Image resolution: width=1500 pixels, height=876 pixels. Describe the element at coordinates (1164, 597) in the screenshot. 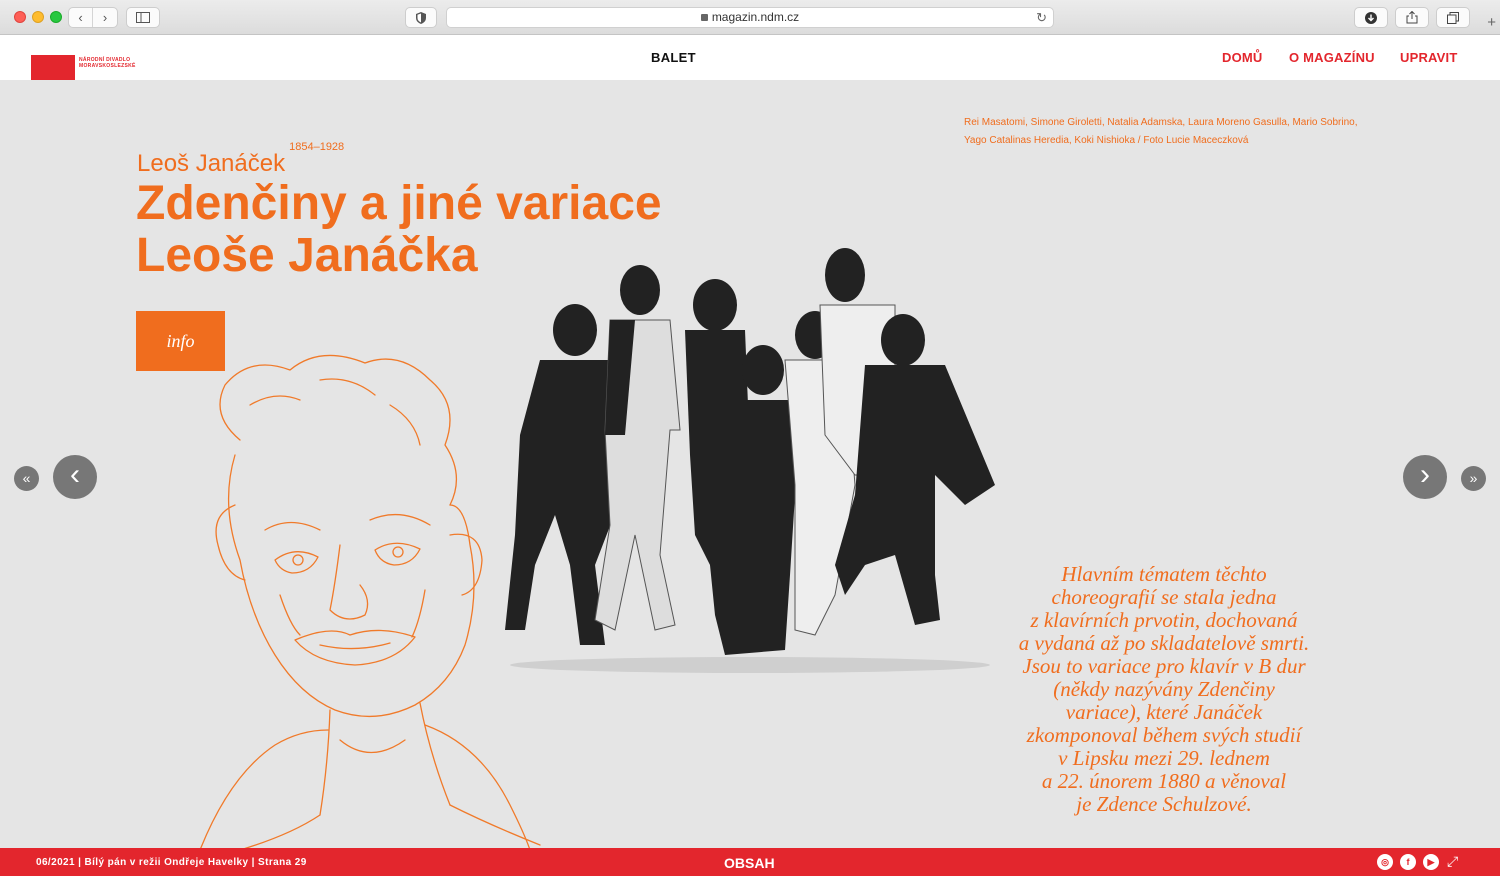

I see `excerpt-line: choreografií se stala jedna` at that location.